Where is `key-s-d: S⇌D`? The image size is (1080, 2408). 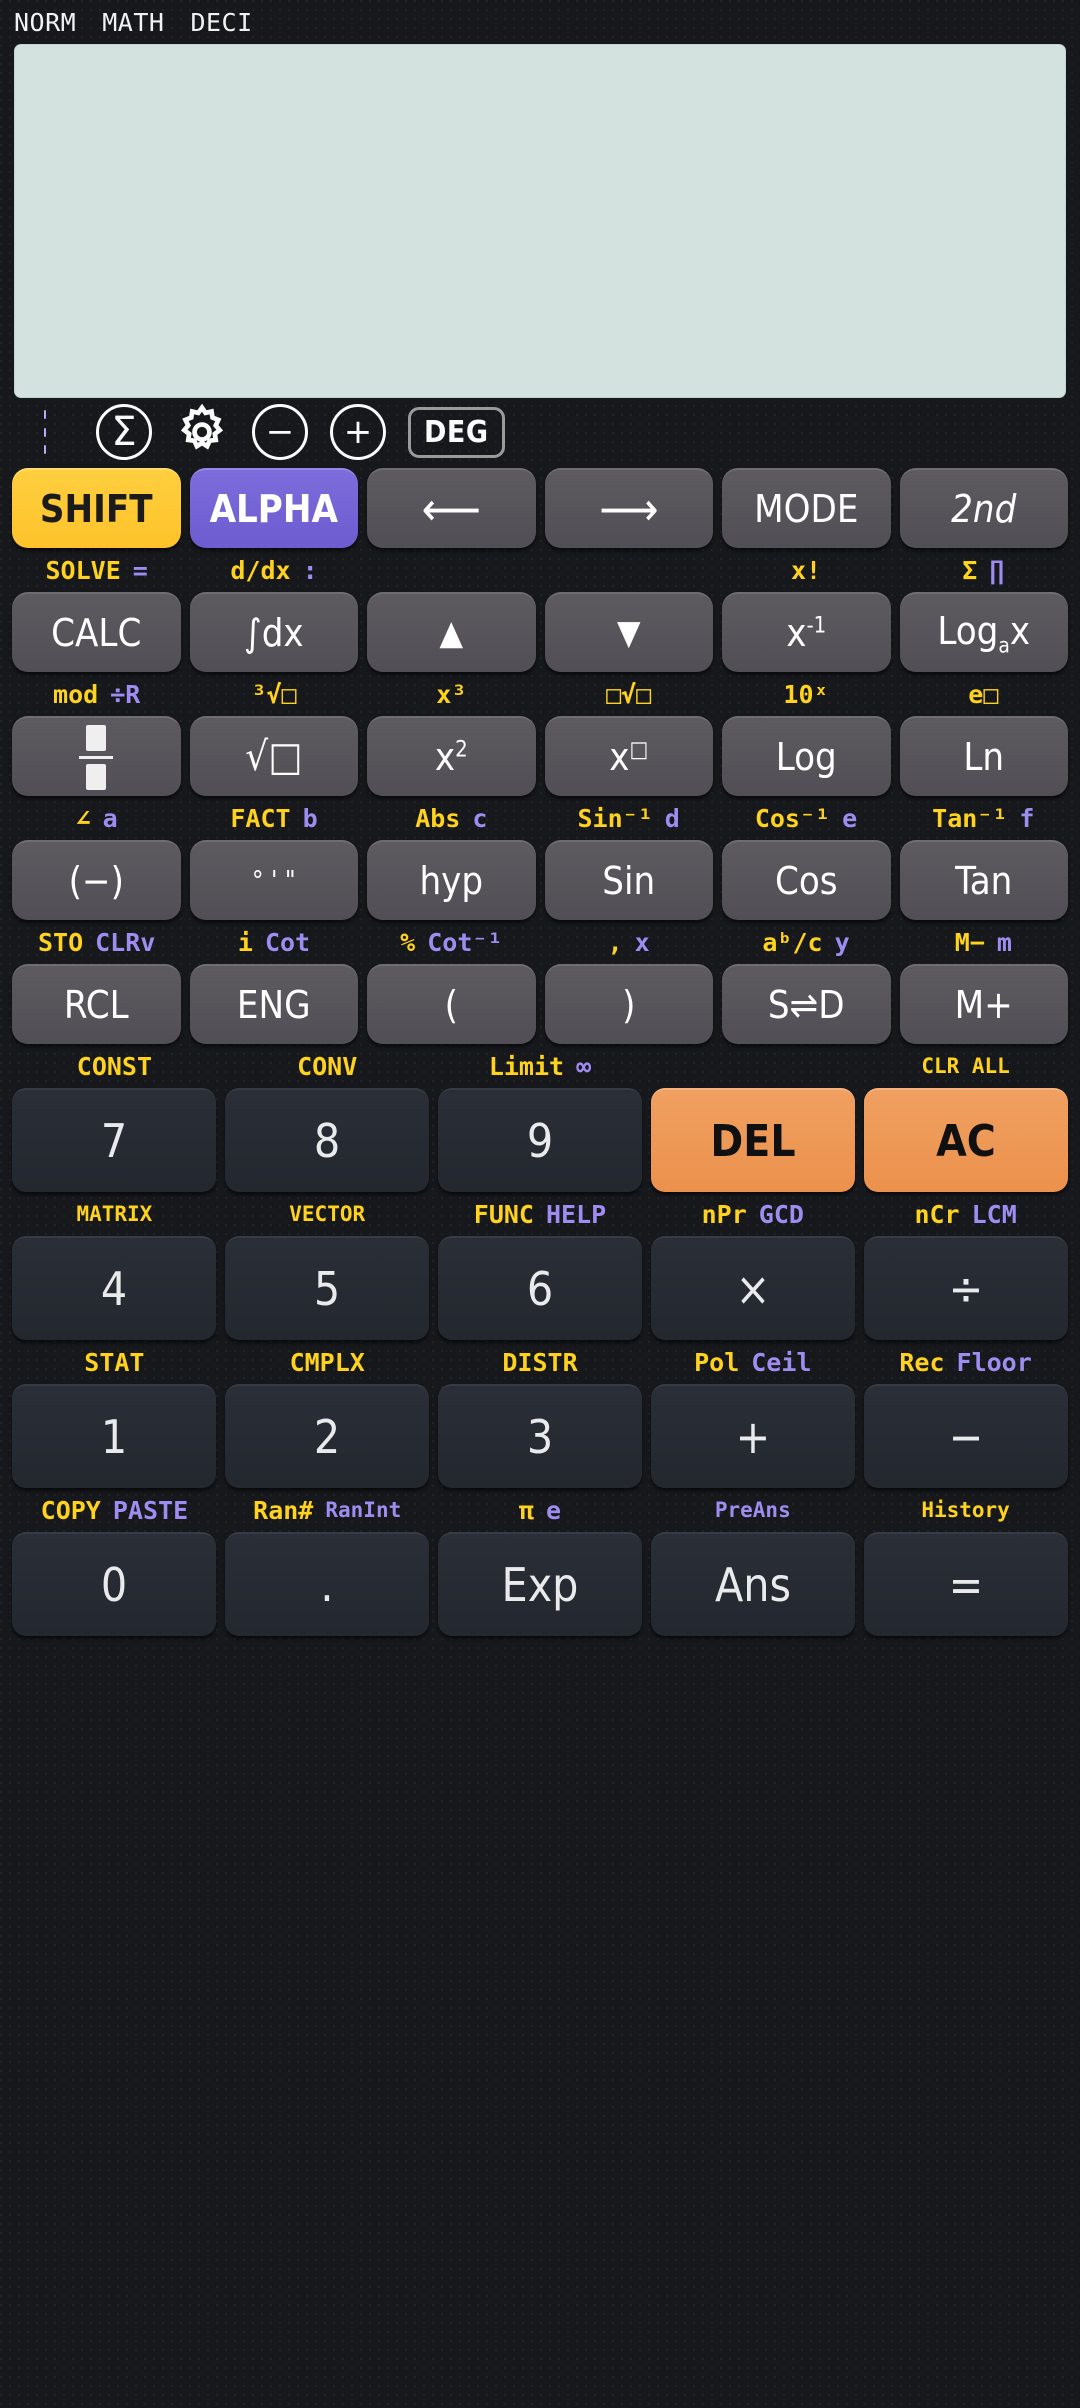 key-s-d: S⇌D is located at coordinates (806, 1004).